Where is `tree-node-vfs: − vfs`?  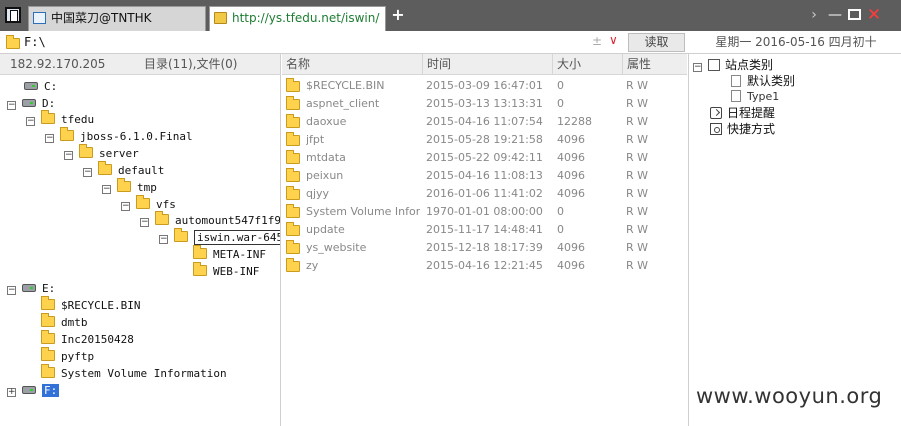 tree-node-vfs: − vfs is located at coordinates (148, 204).